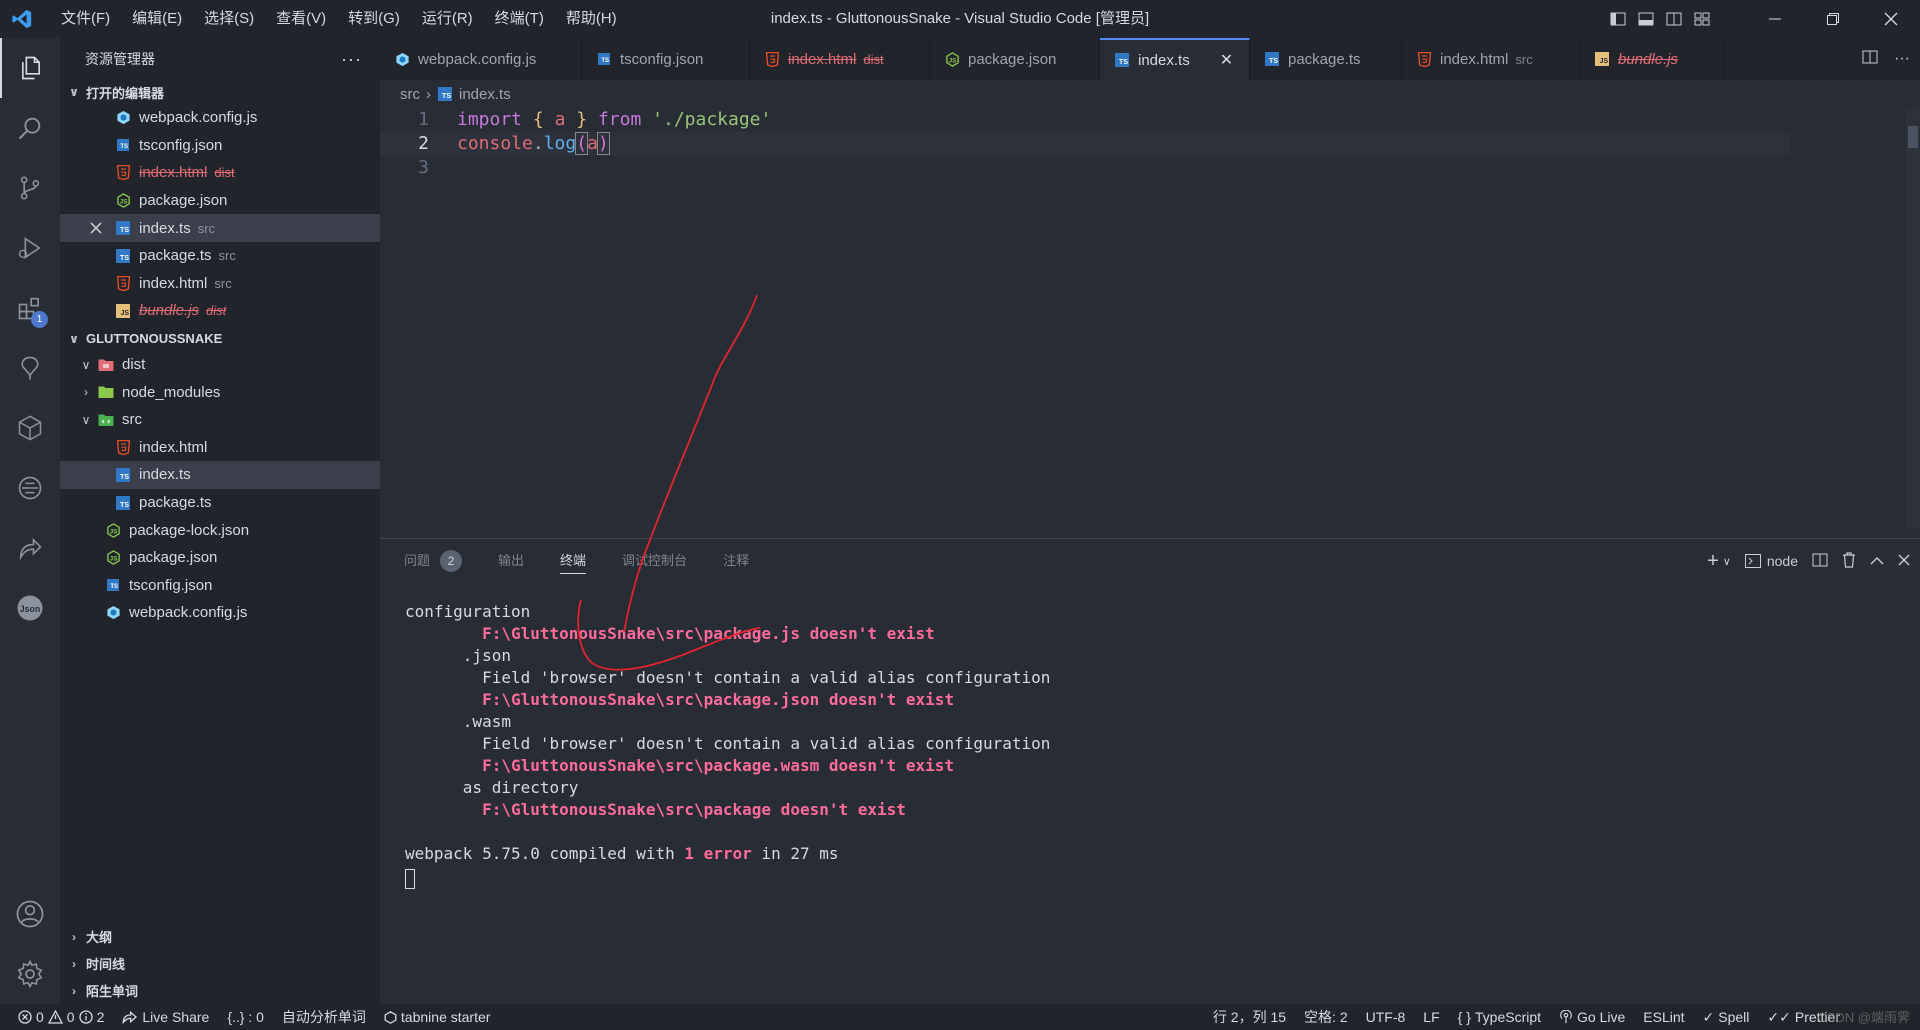  Describe the element at coordinates (1870, 59) in the screenshot. I see `split-editor-icon` at that location.